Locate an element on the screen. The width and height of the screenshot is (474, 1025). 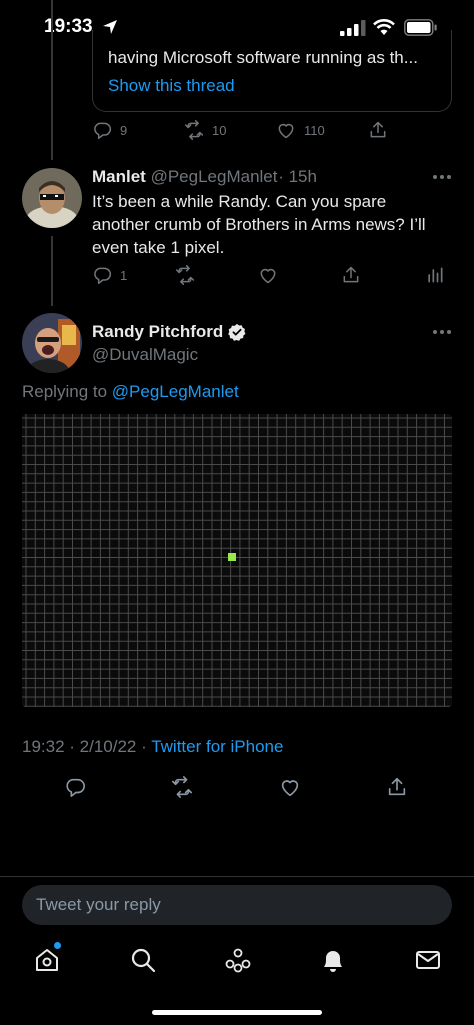
reply-button: 1 is located at coordinates (109, 275).